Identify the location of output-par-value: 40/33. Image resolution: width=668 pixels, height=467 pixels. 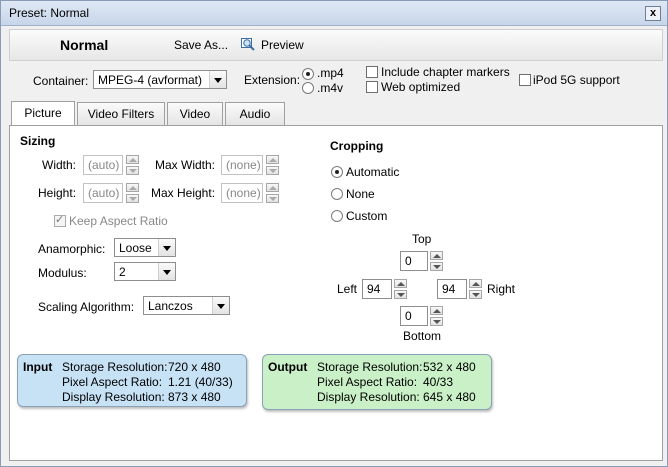
(438, 382).